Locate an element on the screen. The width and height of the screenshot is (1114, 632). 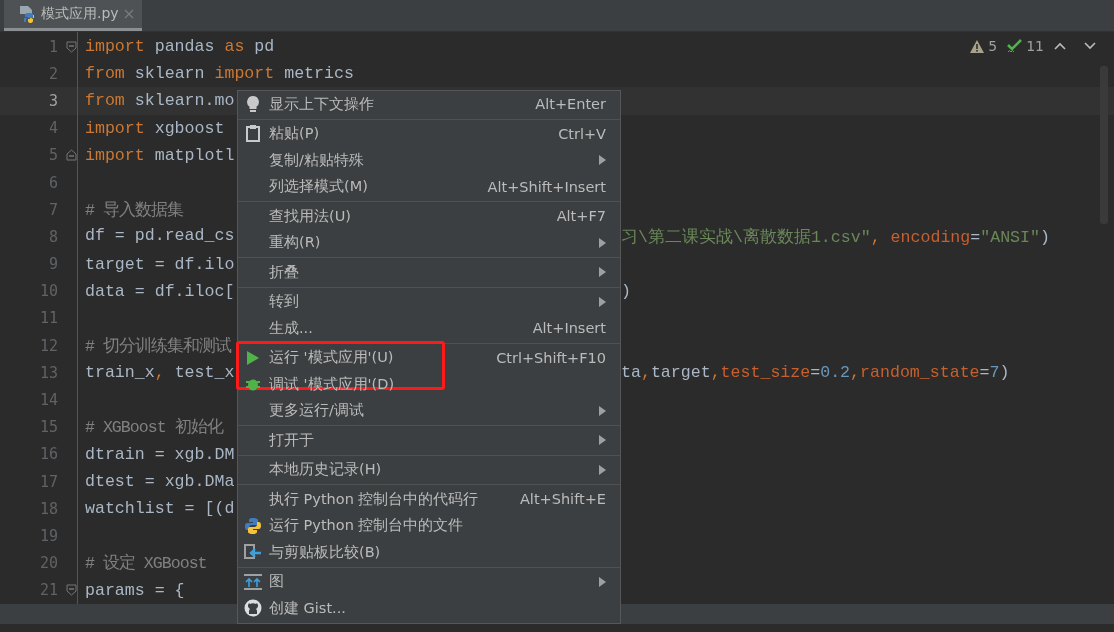
code-line: from sklearn import metrics is located at coordinates (219, 74).